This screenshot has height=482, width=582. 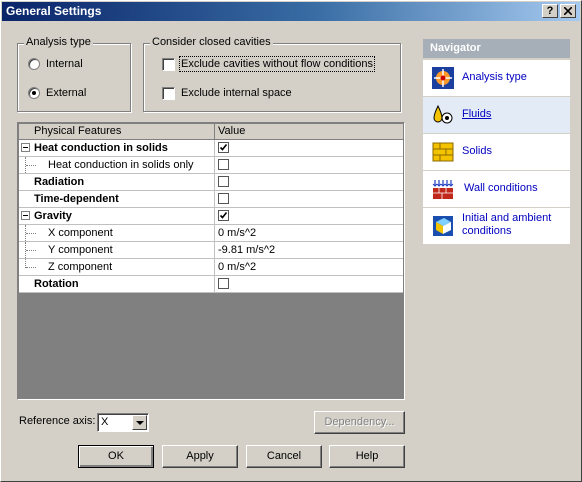 What do you see at coordinates (277, 64) in the screenshot?
I see `exclude-cavities-label: Exclude cavities without flow conditions` at bounding box center [277, 64].